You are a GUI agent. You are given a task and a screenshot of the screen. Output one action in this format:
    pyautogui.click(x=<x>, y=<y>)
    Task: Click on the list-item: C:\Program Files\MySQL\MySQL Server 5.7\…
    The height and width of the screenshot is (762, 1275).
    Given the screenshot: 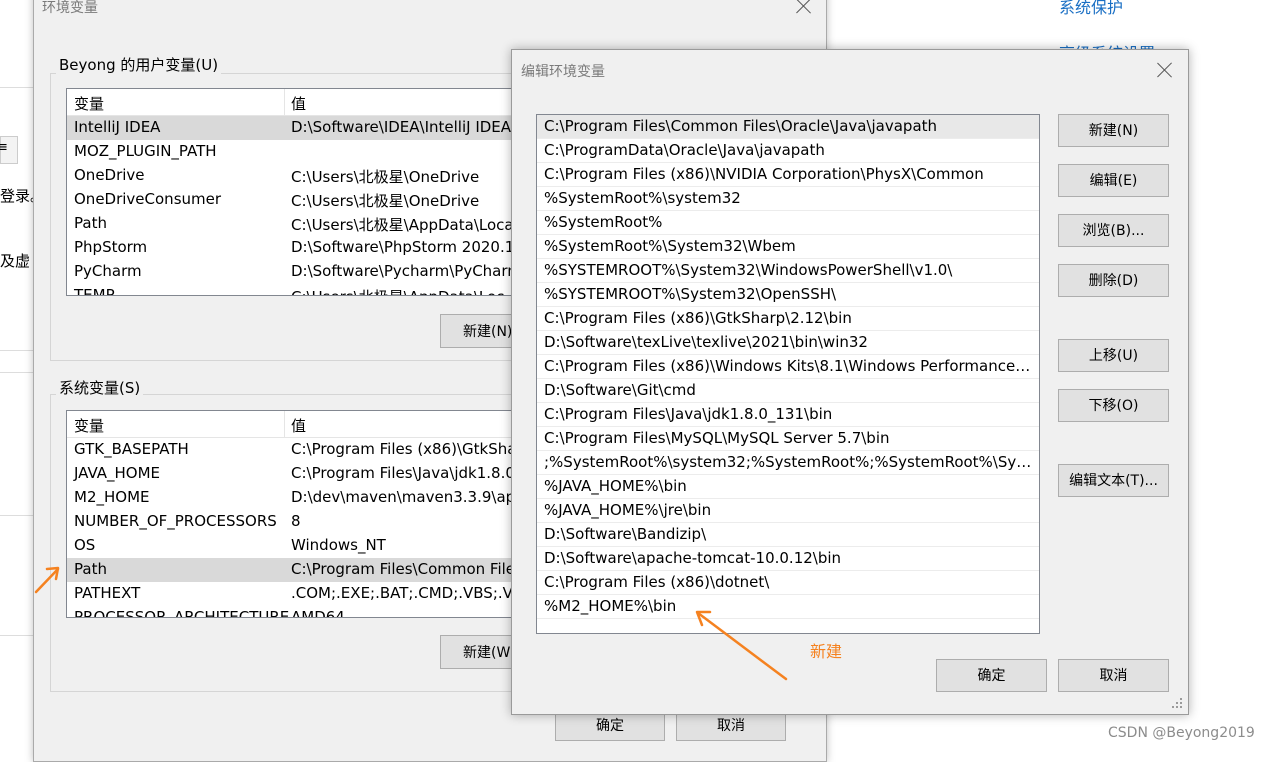 What is the action you would take?
    pyautogui.click(x=788, y=439)
    